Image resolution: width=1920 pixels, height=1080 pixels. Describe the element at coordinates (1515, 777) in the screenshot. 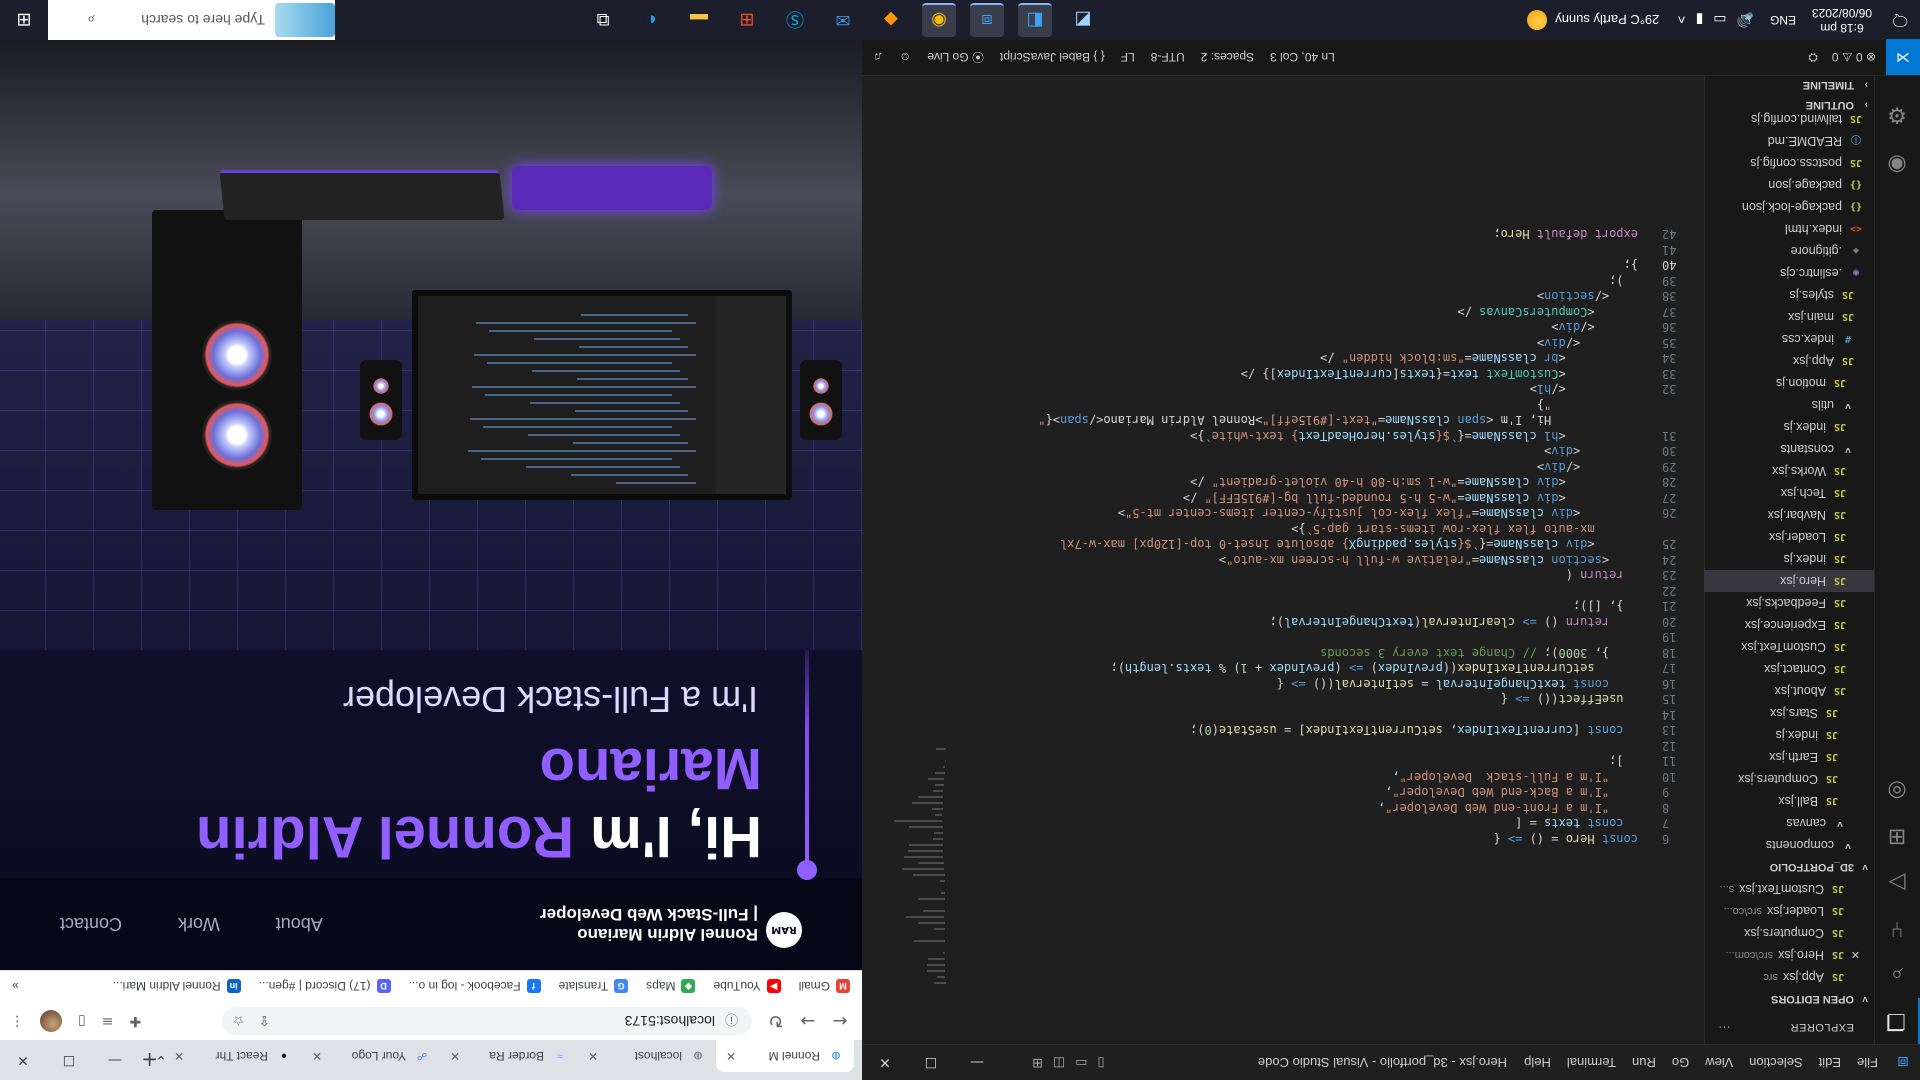

I see `code-line: "I'm a Full-stack Developer",` at that location.